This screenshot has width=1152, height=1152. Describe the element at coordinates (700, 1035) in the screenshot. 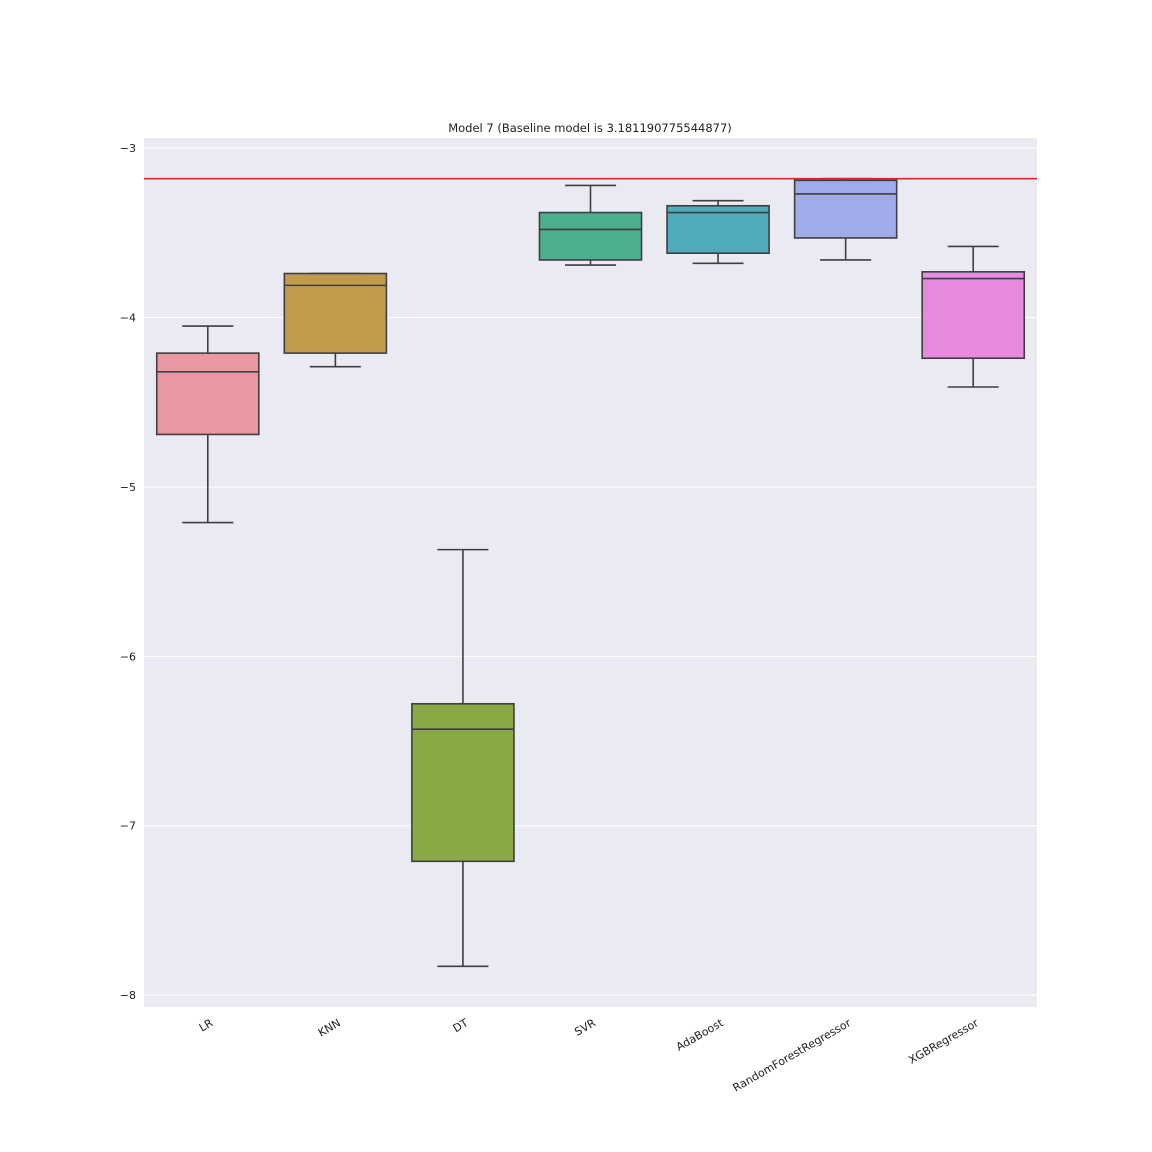

I see `x-tick-label: AdaBoost` at that location.